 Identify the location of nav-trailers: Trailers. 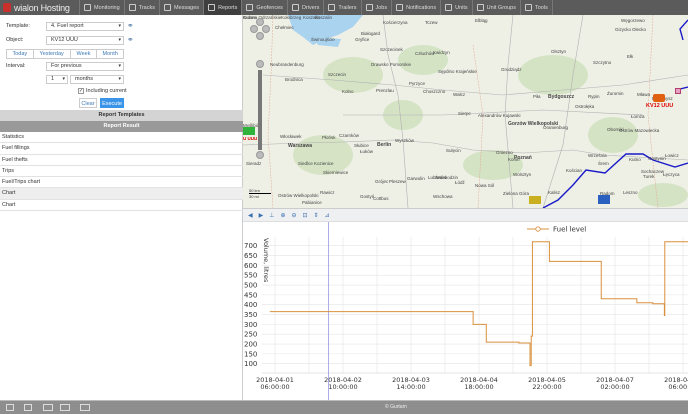
(343, 7).